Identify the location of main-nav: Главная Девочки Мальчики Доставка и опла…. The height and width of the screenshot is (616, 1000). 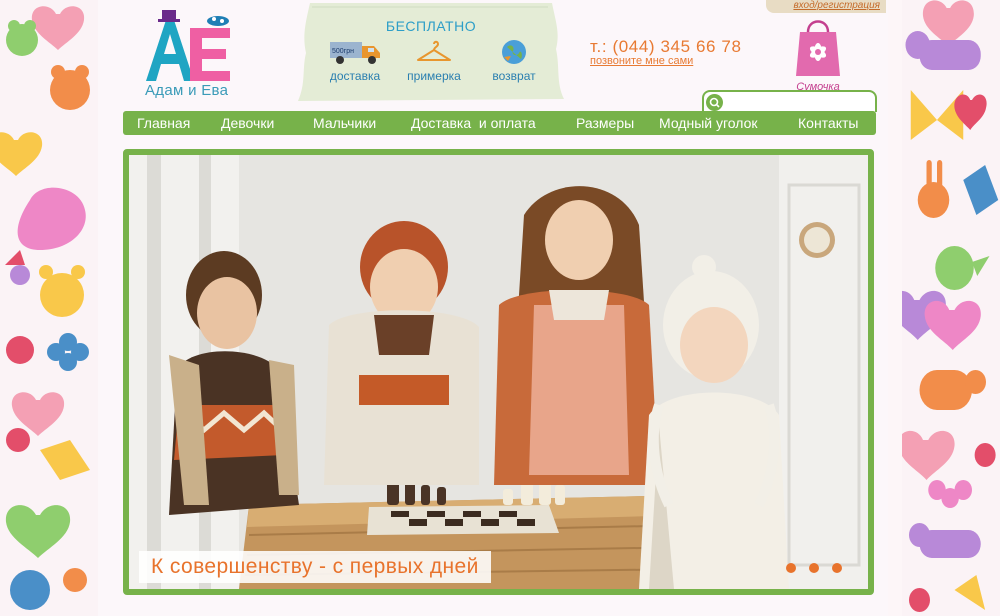
(499, 123).